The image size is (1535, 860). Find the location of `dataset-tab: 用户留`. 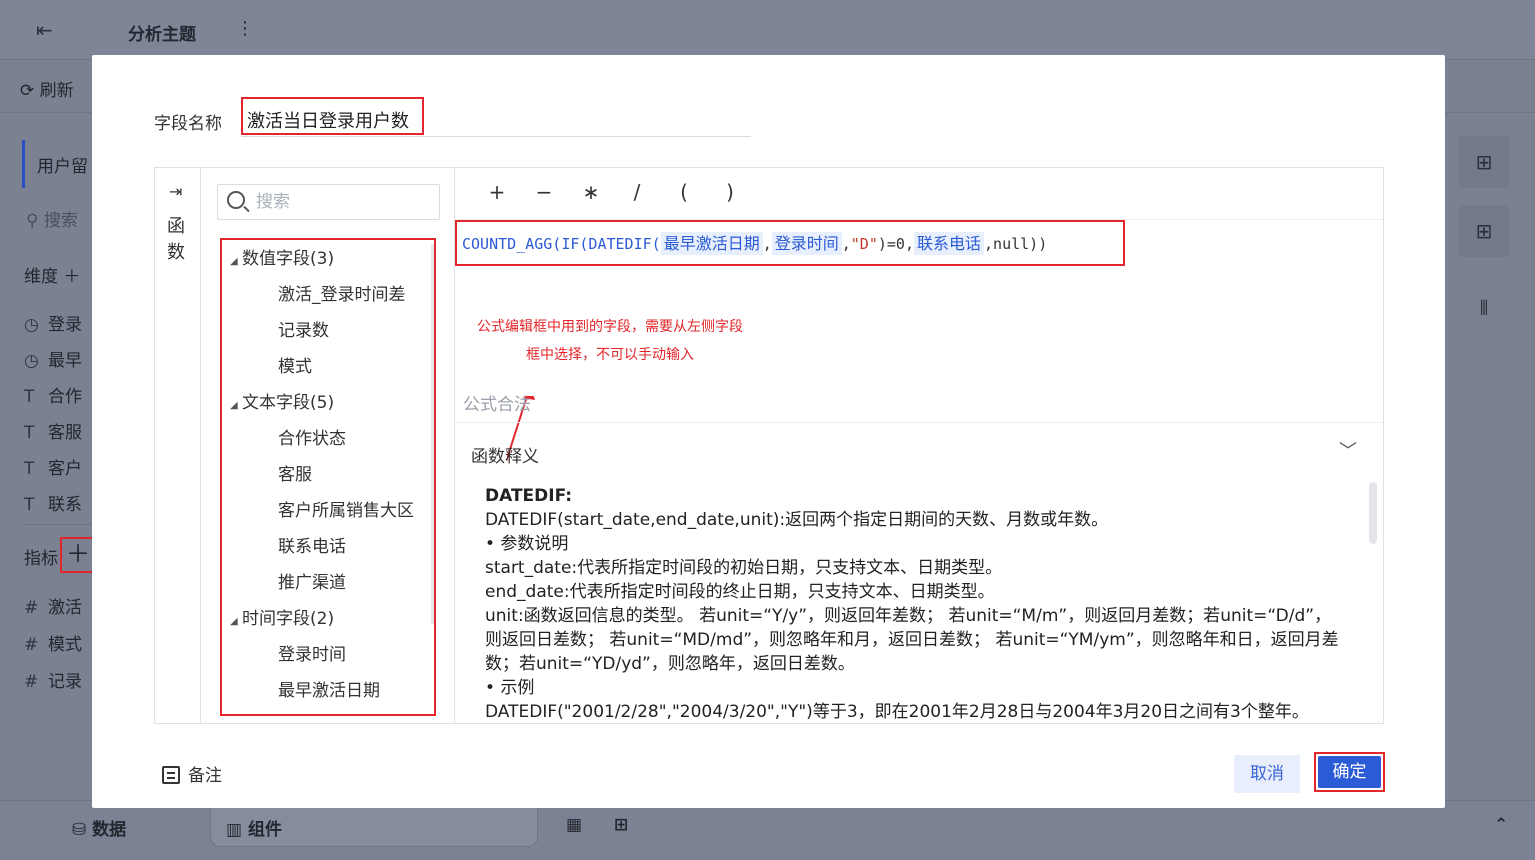

dataset-tab: 用户留 is located at coordinates (57, 164).